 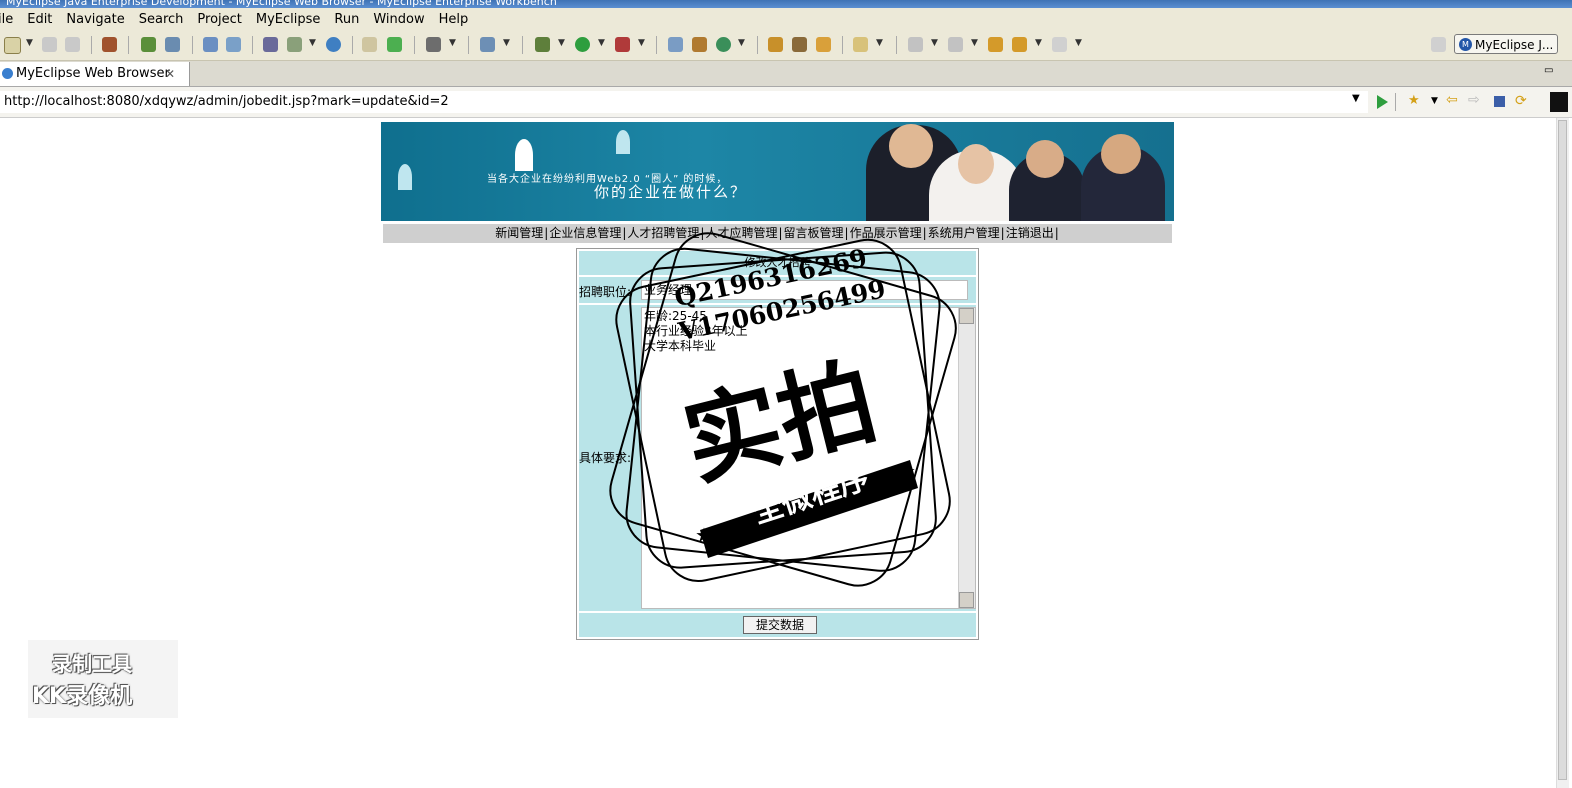 What do you see at coordinates (542, 44) in the screenshot?
I see `debug-icon` at bounding box center [542, 44].